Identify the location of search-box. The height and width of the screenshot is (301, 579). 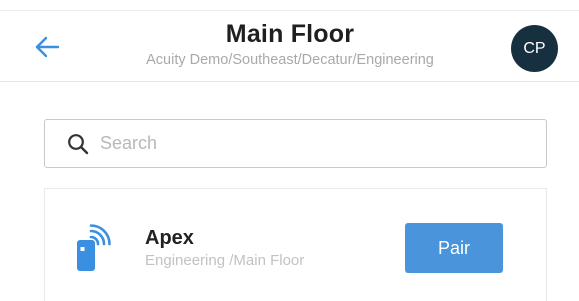
(295, 143).